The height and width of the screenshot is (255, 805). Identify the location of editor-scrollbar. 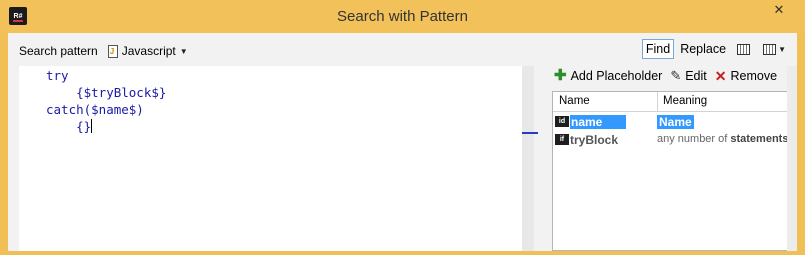
(528, 158).